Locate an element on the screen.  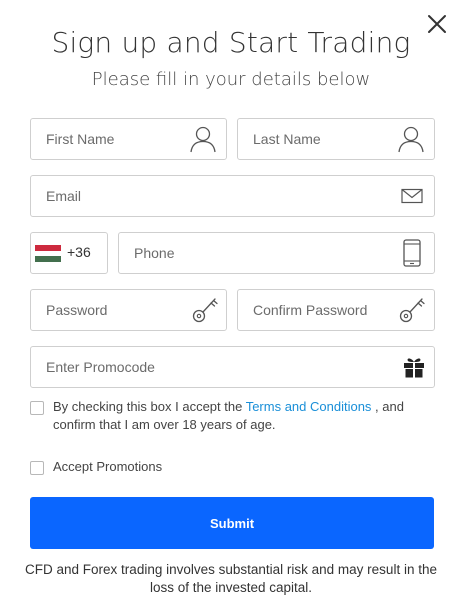
country-code: +36 is located at coordinates (79, 252).